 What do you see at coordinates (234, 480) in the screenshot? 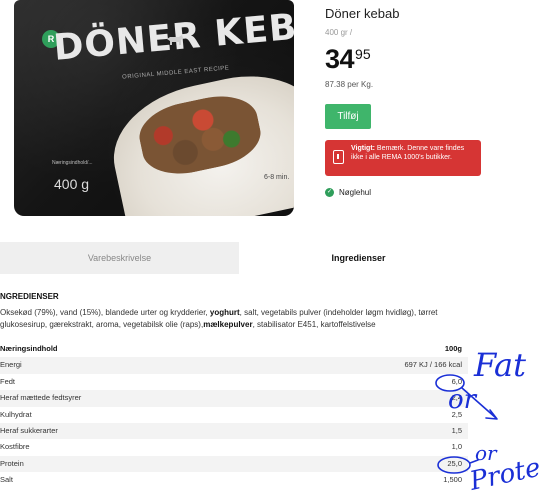
I see `table-row: Salt 1,500` at bounding box center [234, 480].